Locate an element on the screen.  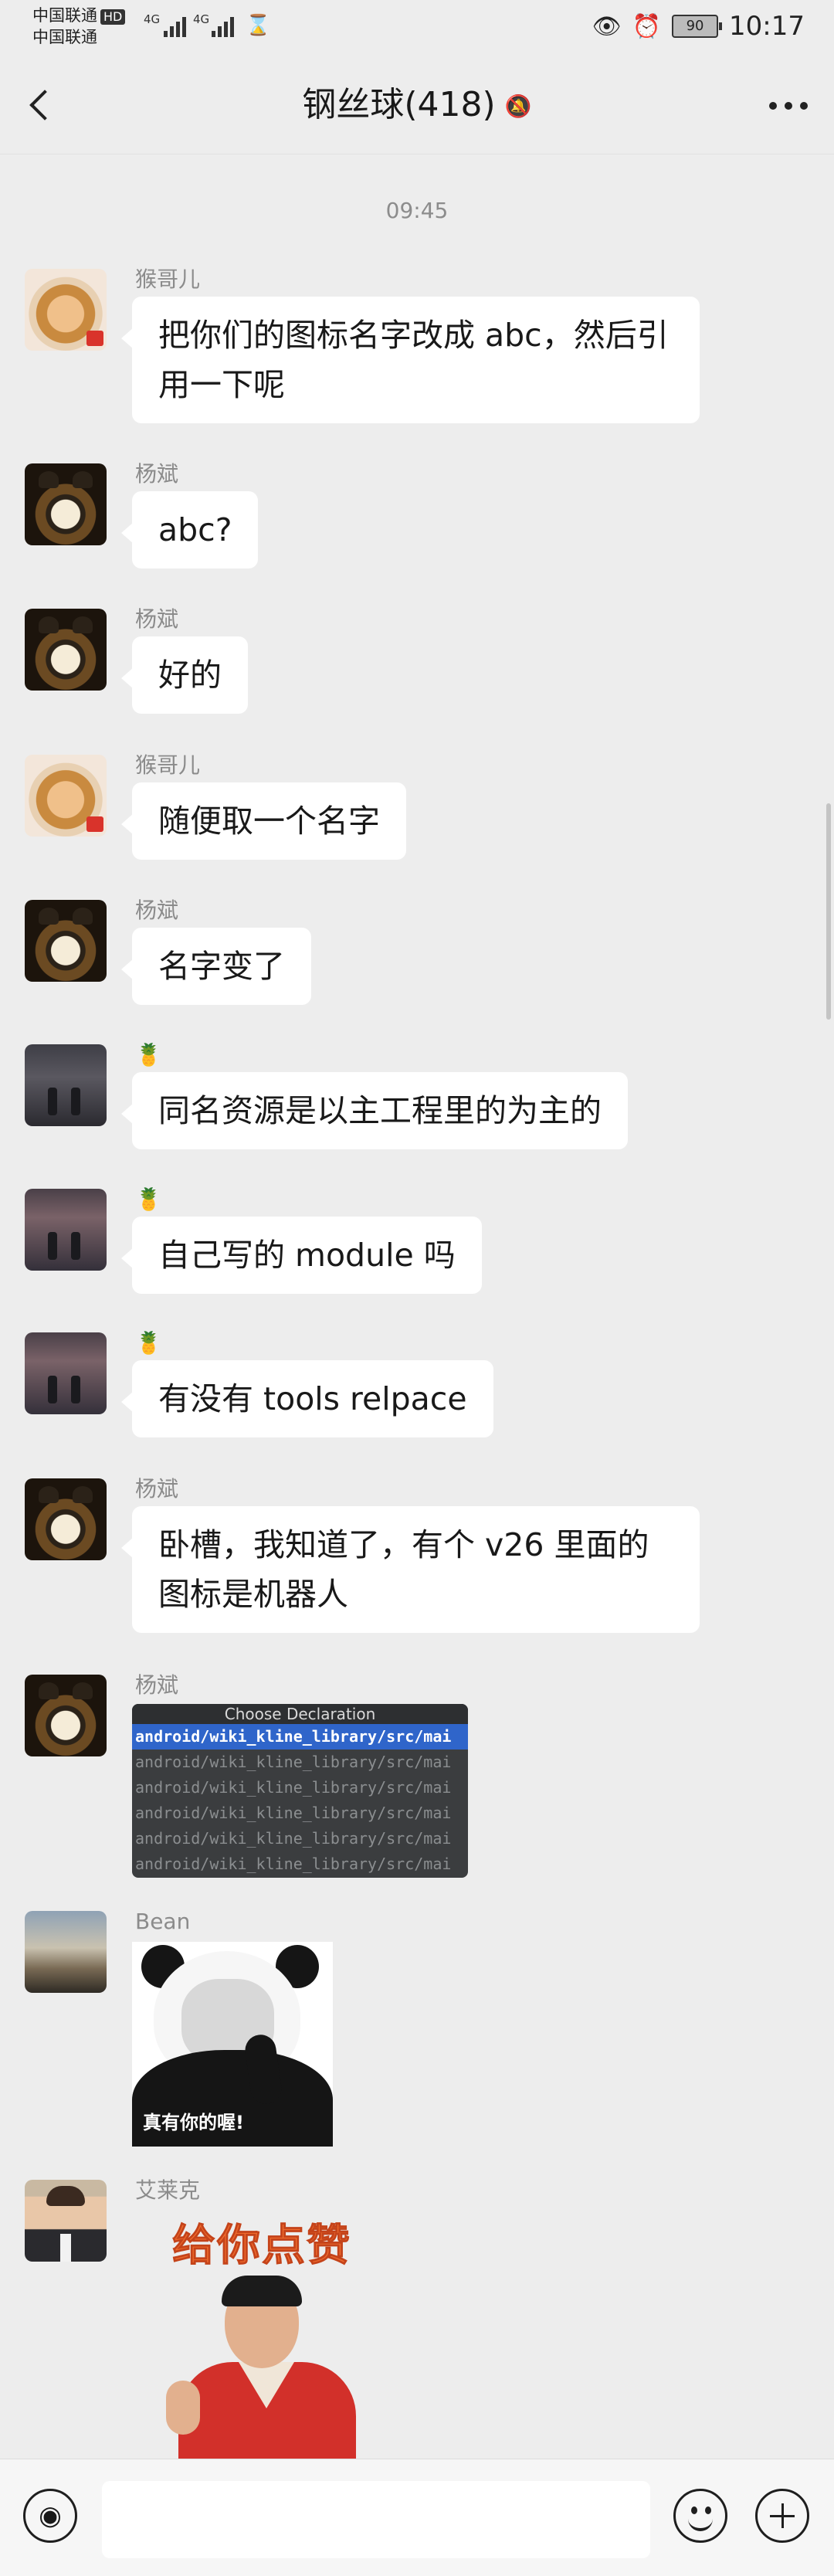
carrier-info: 中国联通 HD 中国联通 is located at coordinates (79, 26).